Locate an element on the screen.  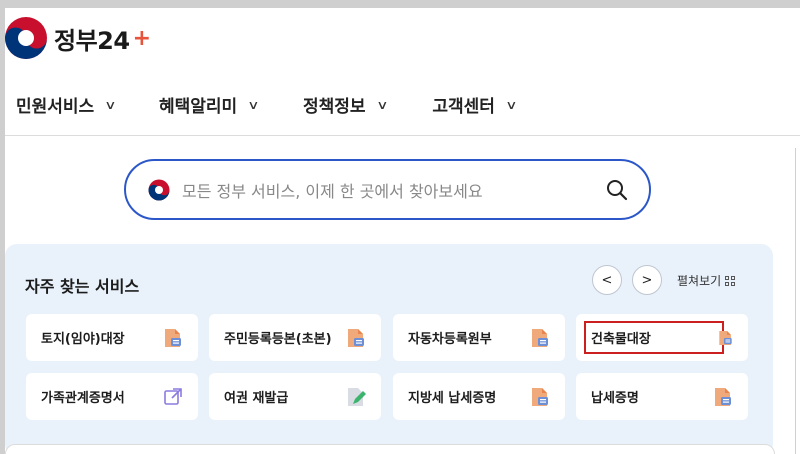
panel-title: 자주 찾는 서비스 is located at coordinates (82, 286).